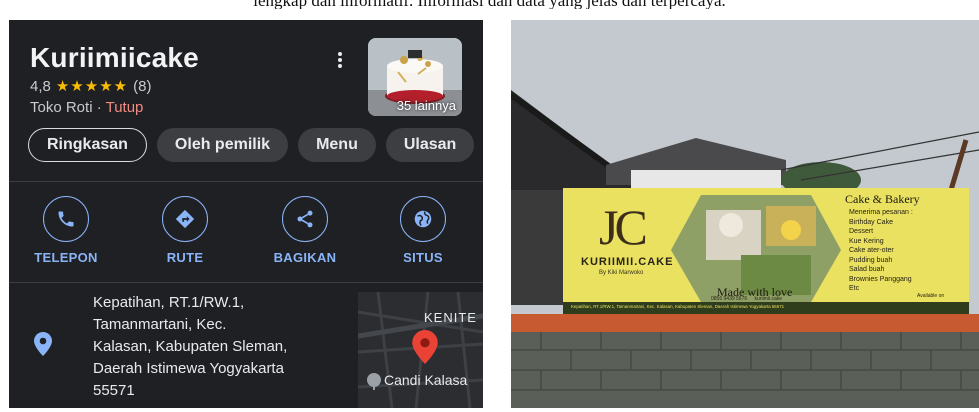 This screenshot has height=412, width=979. Describe the element at coordinates (882, 199) in the screenshot. I see `banner-heading: Cake & Bakery` at that location.